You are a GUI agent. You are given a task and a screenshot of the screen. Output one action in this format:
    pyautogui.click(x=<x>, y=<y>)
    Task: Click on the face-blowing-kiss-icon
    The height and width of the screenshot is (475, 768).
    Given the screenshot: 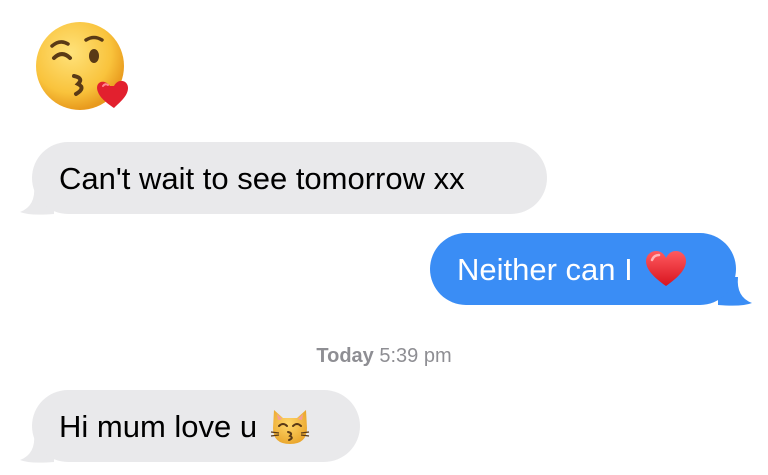 What is the action you would take?
    pyautogui.click(x=83, y=66)
    